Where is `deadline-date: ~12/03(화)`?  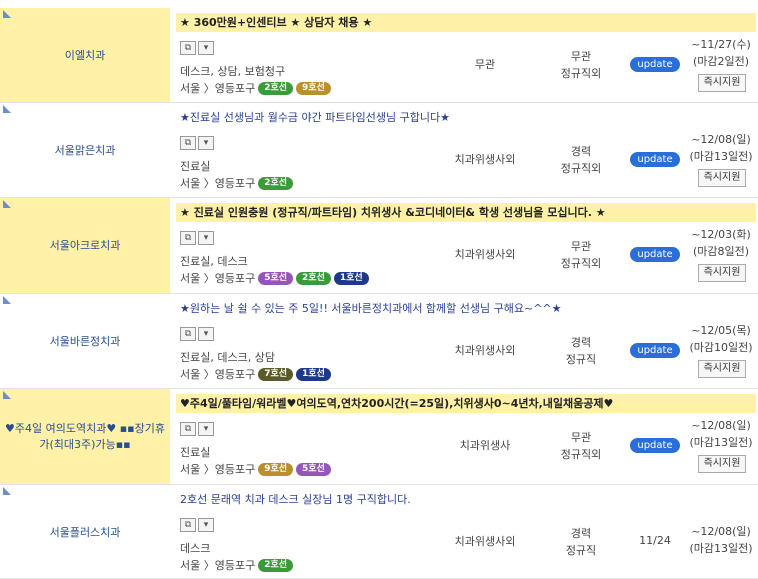 deadline-date: ~12/03(화) is located at coordinates (721, 234).